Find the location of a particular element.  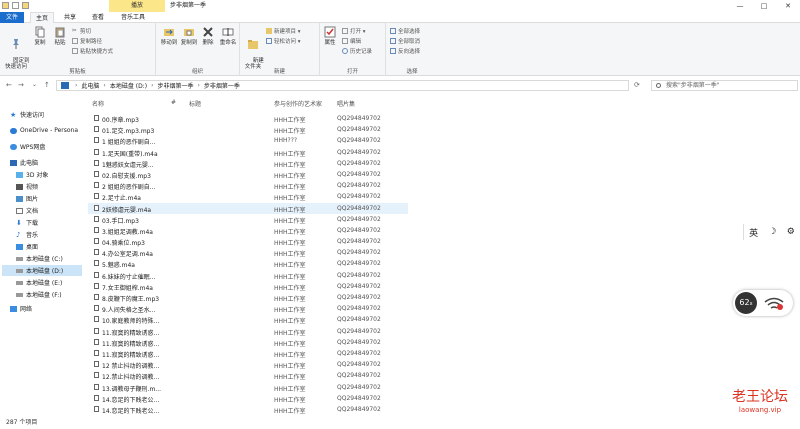

tab-file: 文件 is located at coordinates (12, 17).